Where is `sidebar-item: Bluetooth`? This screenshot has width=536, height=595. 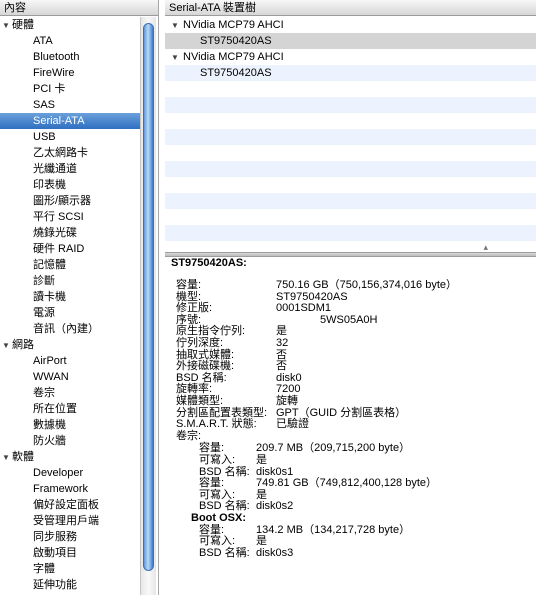 sidebar-item: Bluetooth is located at coordinates (70, 57).